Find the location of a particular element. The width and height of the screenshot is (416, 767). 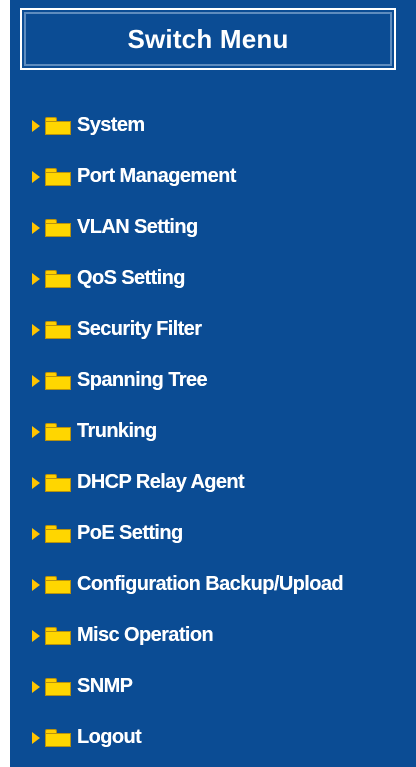

menu-item-label: Port Management is located at coordinates (156, 176).